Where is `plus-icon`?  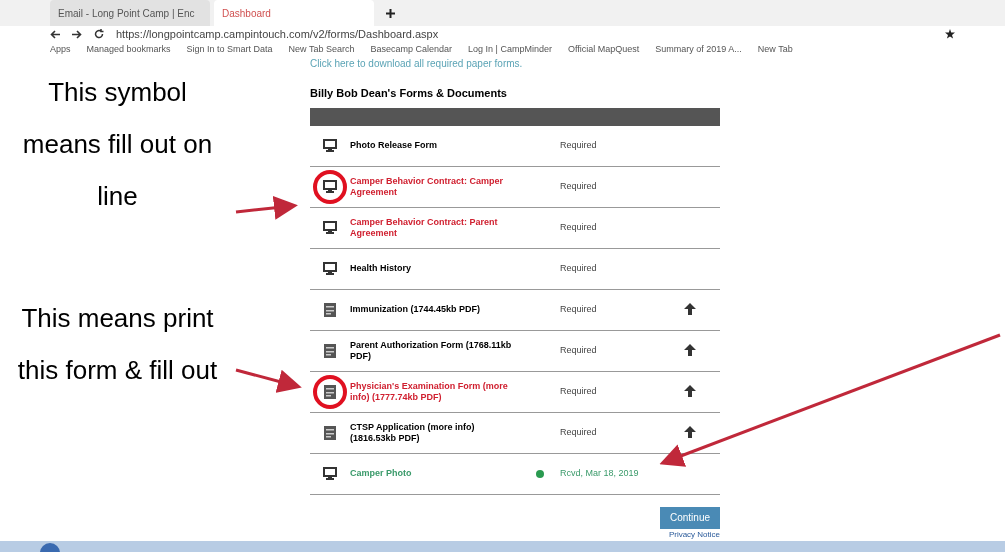
plus-icon is located at coordinates (390, 13).